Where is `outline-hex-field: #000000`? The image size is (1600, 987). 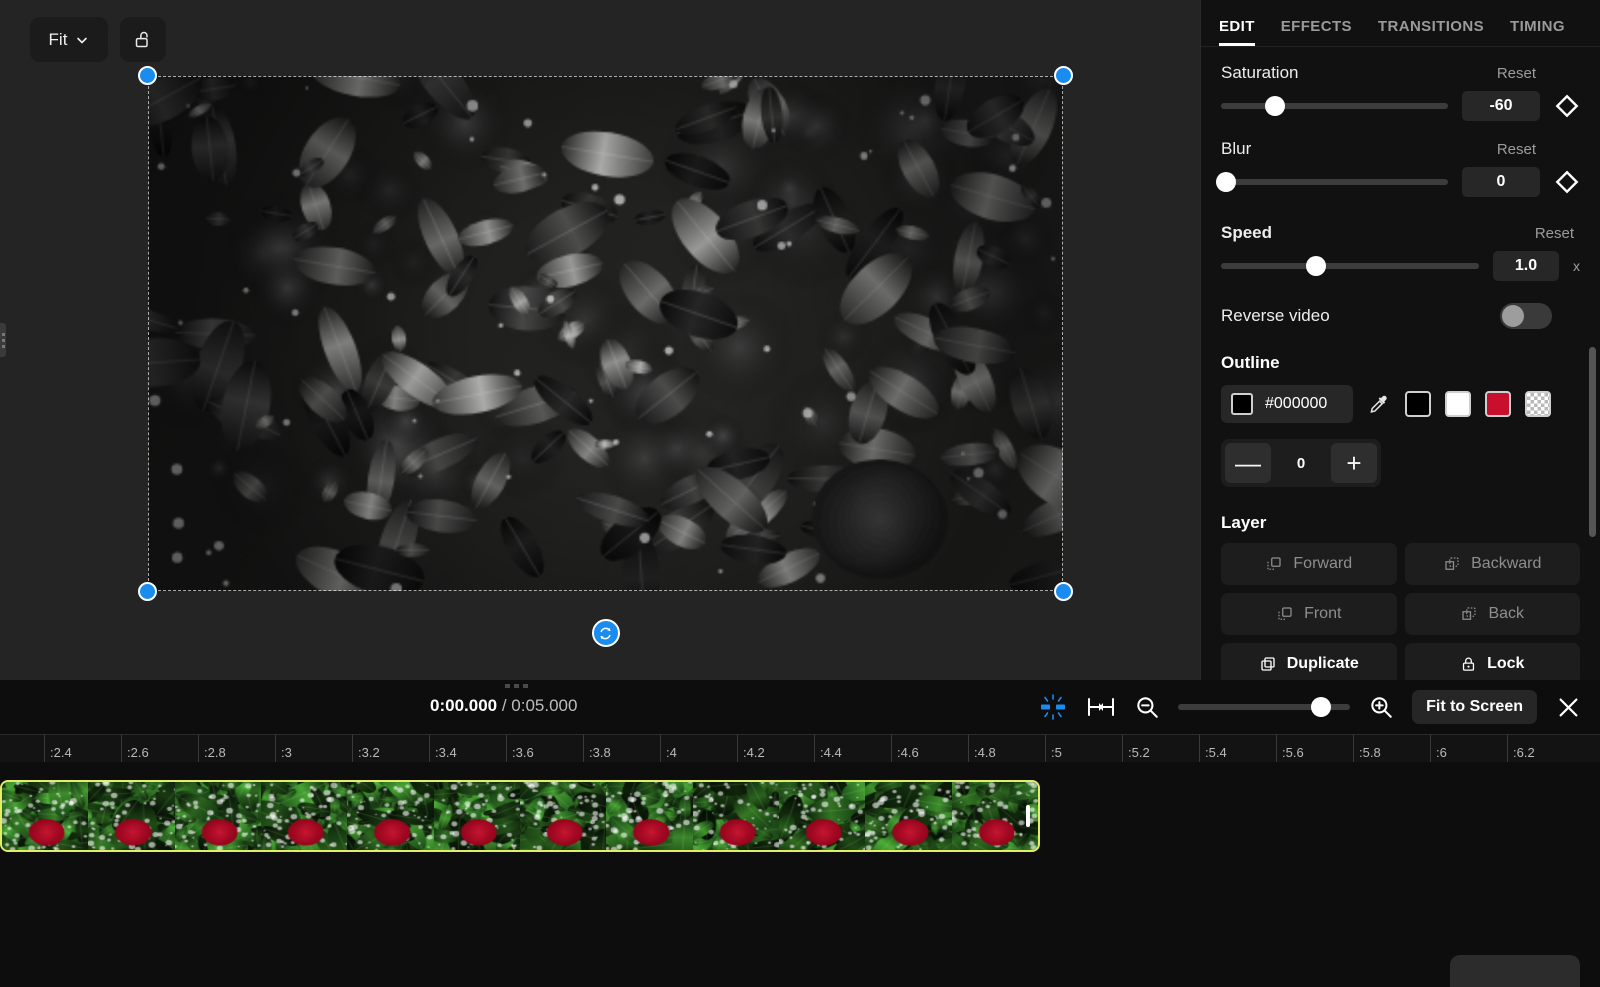
outline-hex-field: #000000 is located at coordinates (1287, 404).